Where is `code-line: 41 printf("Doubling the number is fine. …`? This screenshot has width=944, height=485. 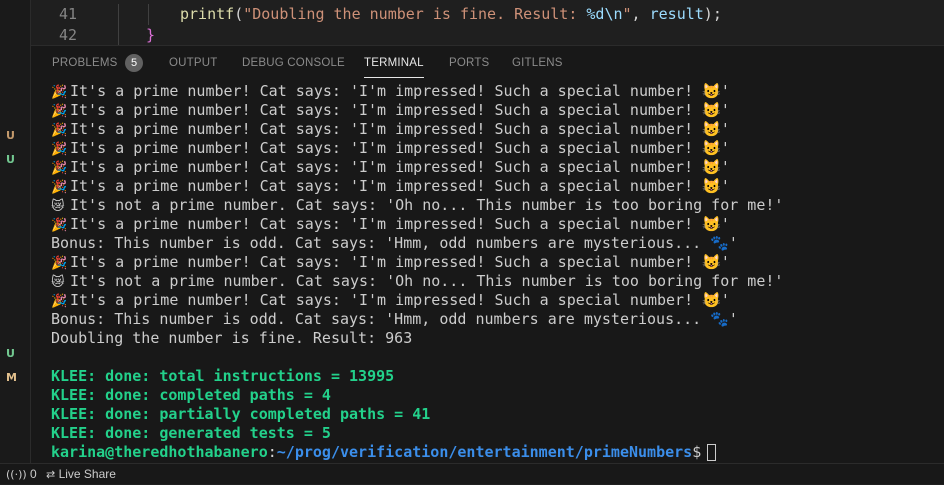 code-line: 41 printf("Doubling the number is fine. … is located at coordinates (487, 14).